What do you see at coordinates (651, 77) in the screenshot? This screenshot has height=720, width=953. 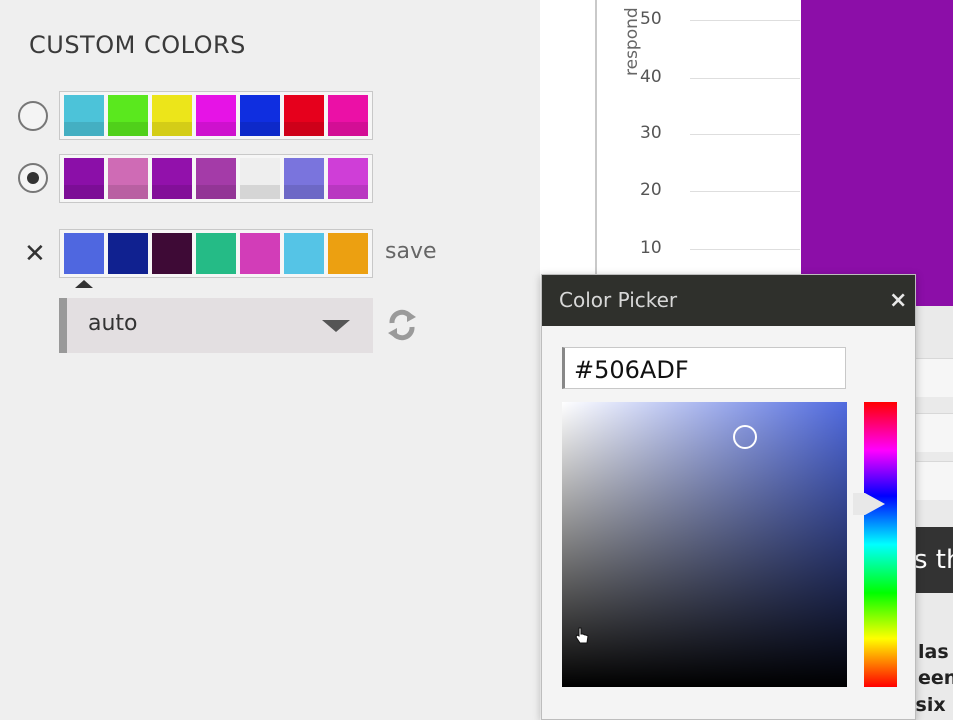 I see `y-tick: 40` at bounding box center [651, 77].